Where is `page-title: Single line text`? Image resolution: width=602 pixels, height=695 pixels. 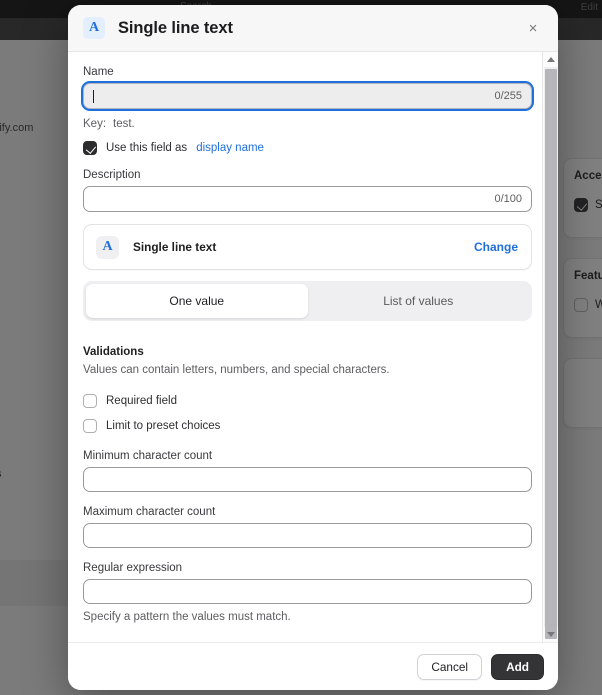 page-title: Single line text is located at coordinates (175, 27).